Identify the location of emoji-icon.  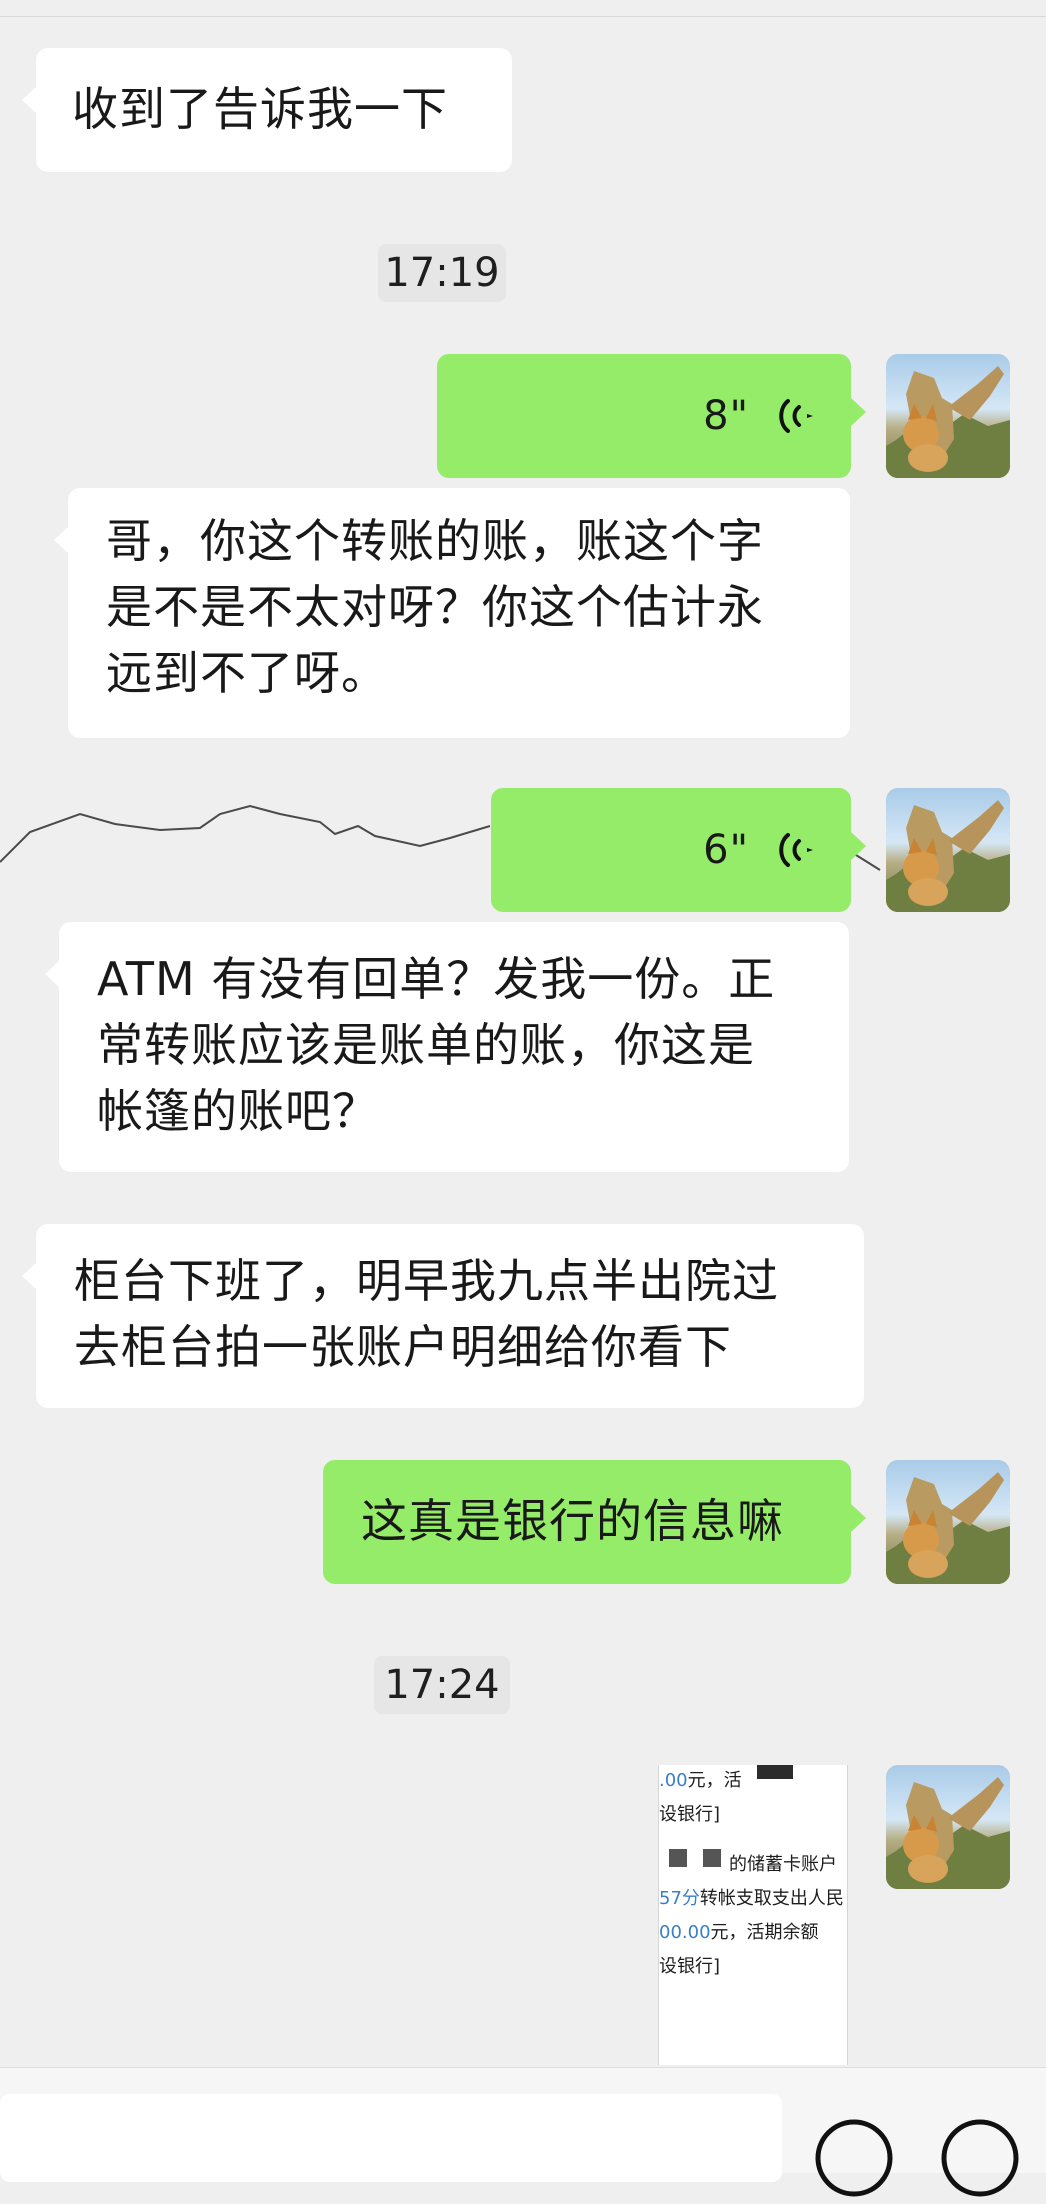
(854, 2158).